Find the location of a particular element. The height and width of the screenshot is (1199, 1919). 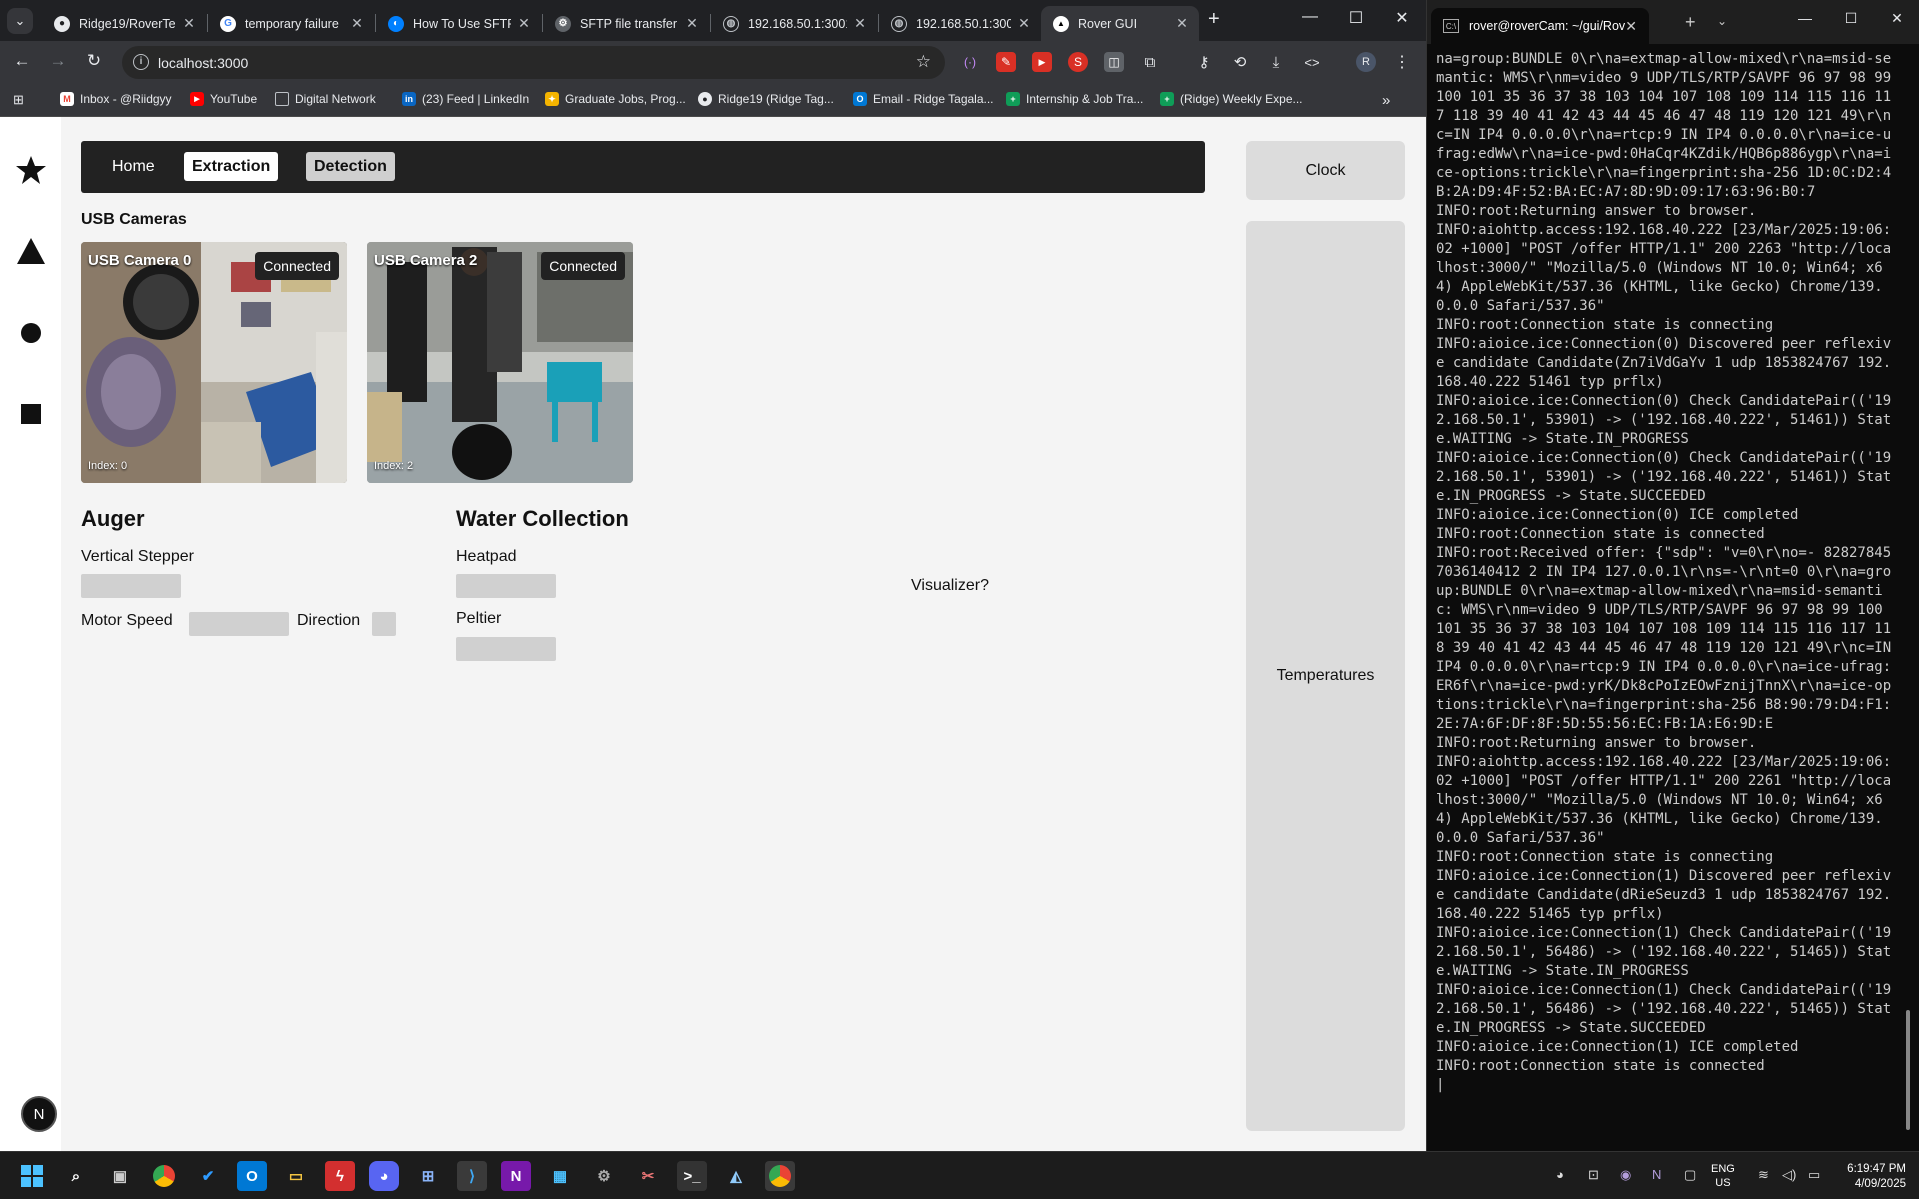

wifi-icon: ≋ is located at coordinates (1763, 1175).